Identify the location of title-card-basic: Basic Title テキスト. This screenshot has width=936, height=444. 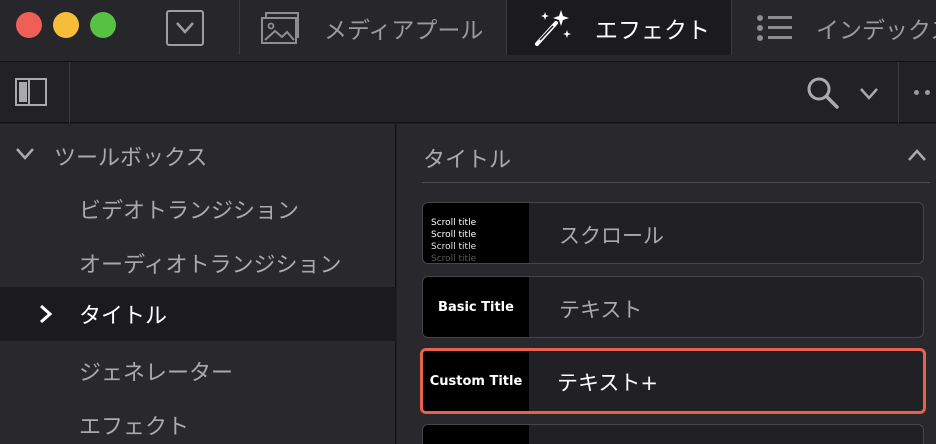
(673, 307).